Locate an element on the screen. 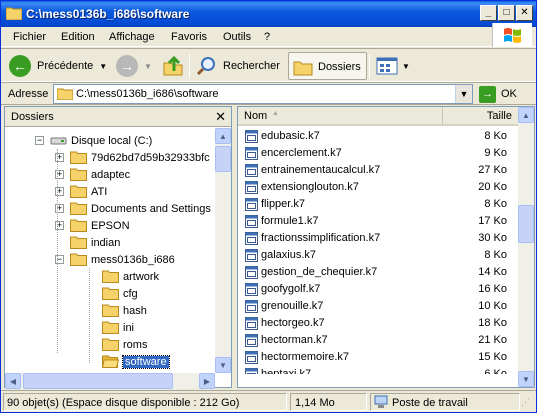 The width and height of the screenshot is (537, 413). scroll-left-icon: ◀ is located at coordinates (13, 381).